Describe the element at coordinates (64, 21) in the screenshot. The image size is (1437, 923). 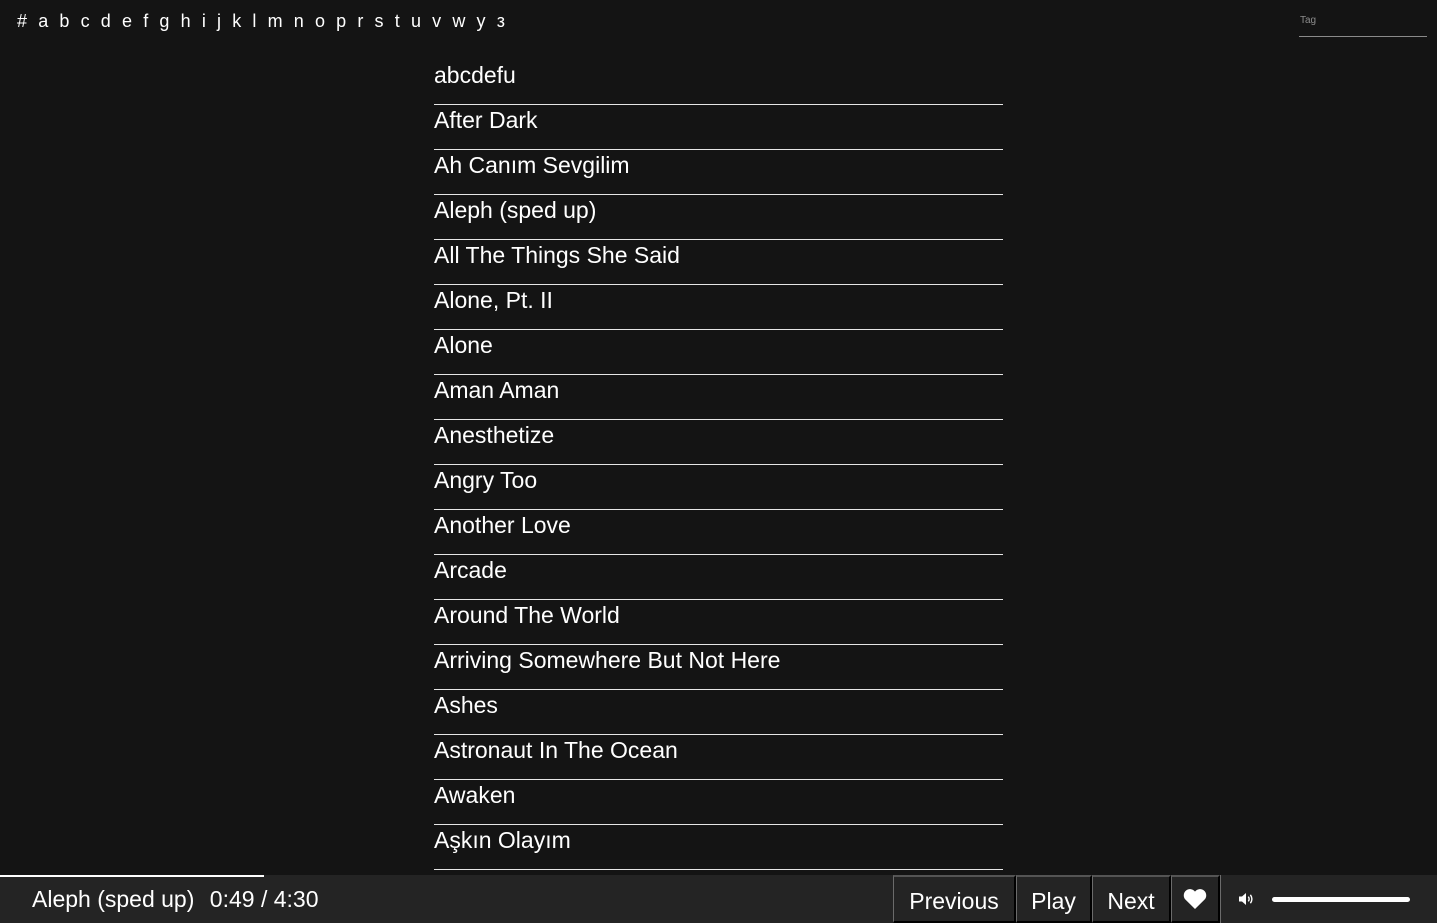
I see `letter-filter: b` at that location.